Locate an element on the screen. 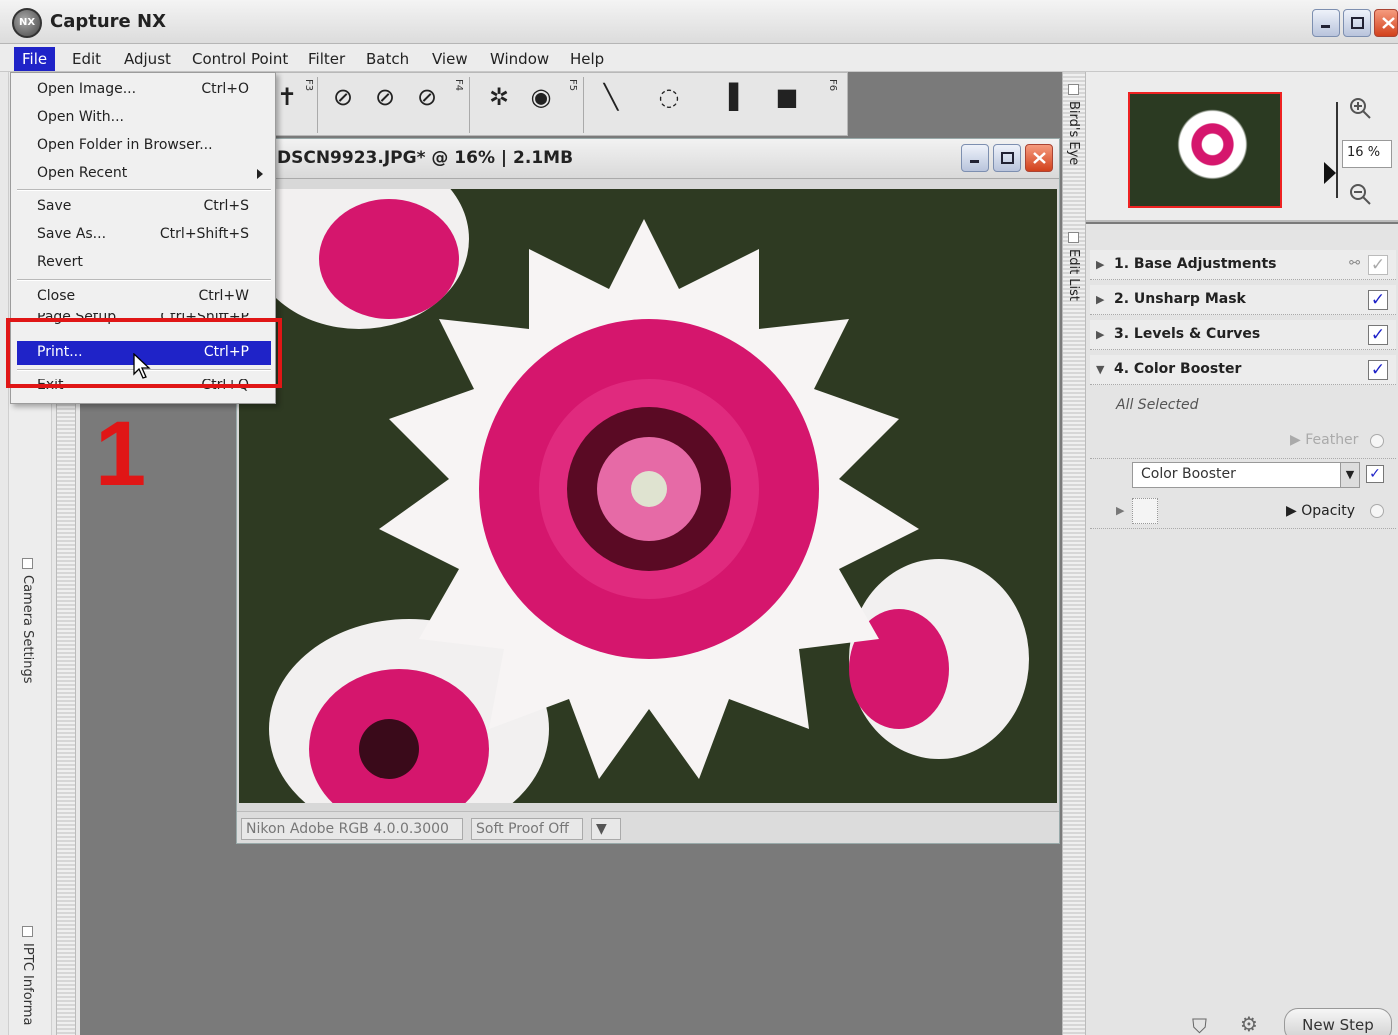 The image size is (1398, 1035). app-title: Capture NX is located at coordinates (108, 21).